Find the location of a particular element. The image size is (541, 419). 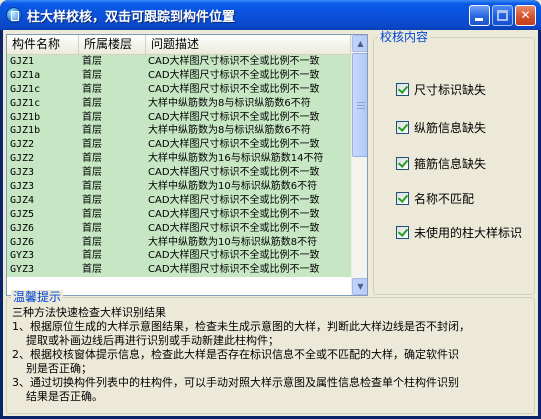

table-row: GJZ1a 首层 CAD大样图尺寸标识不全或比例不一致 is located at coordinates (179, 75).